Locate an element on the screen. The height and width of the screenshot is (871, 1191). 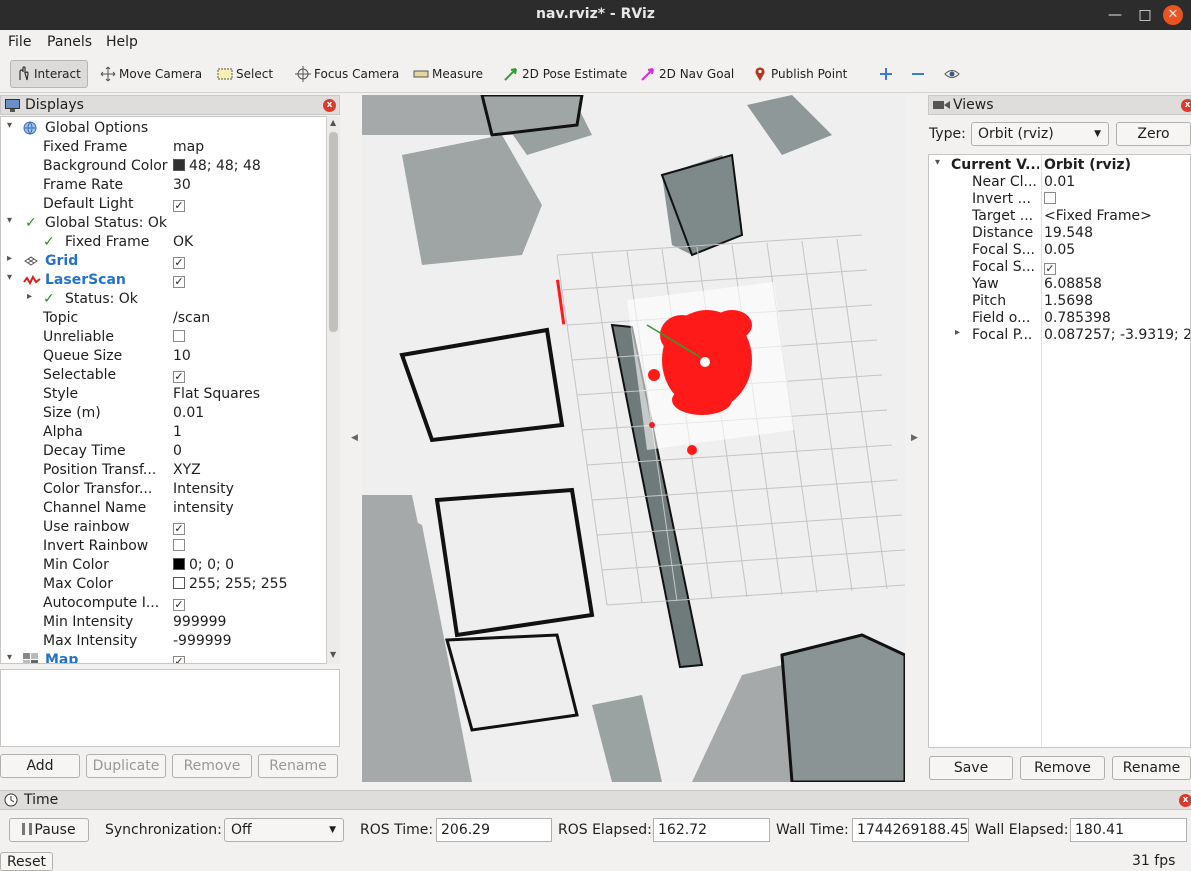
view-row-current-view: ▾ Current V... Orbit (rviz) is located at coordinates (1059, 165).